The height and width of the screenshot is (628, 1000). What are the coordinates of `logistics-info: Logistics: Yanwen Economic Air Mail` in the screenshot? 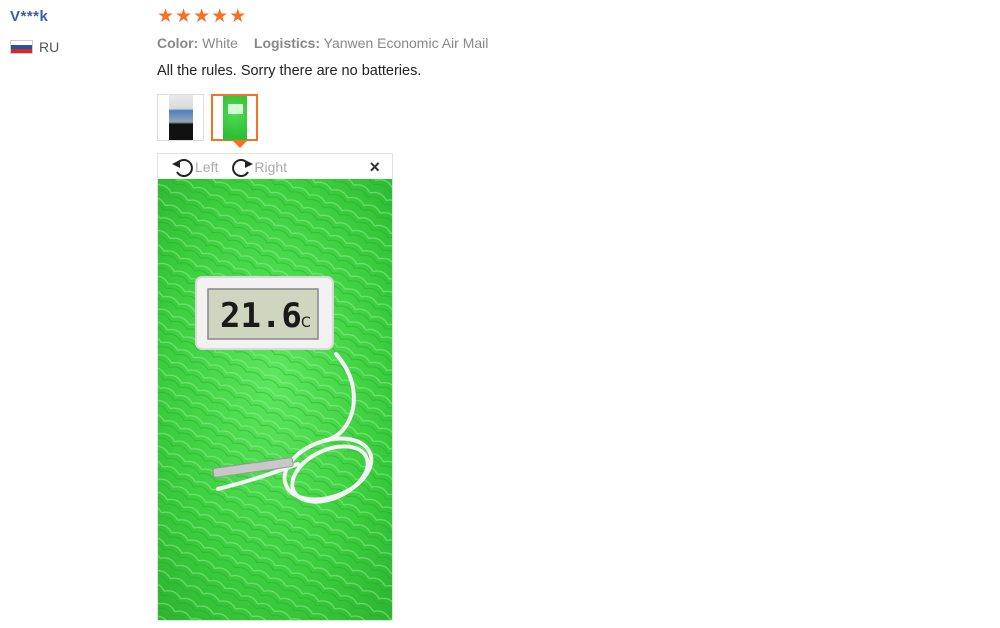 It's located at (371, 43).